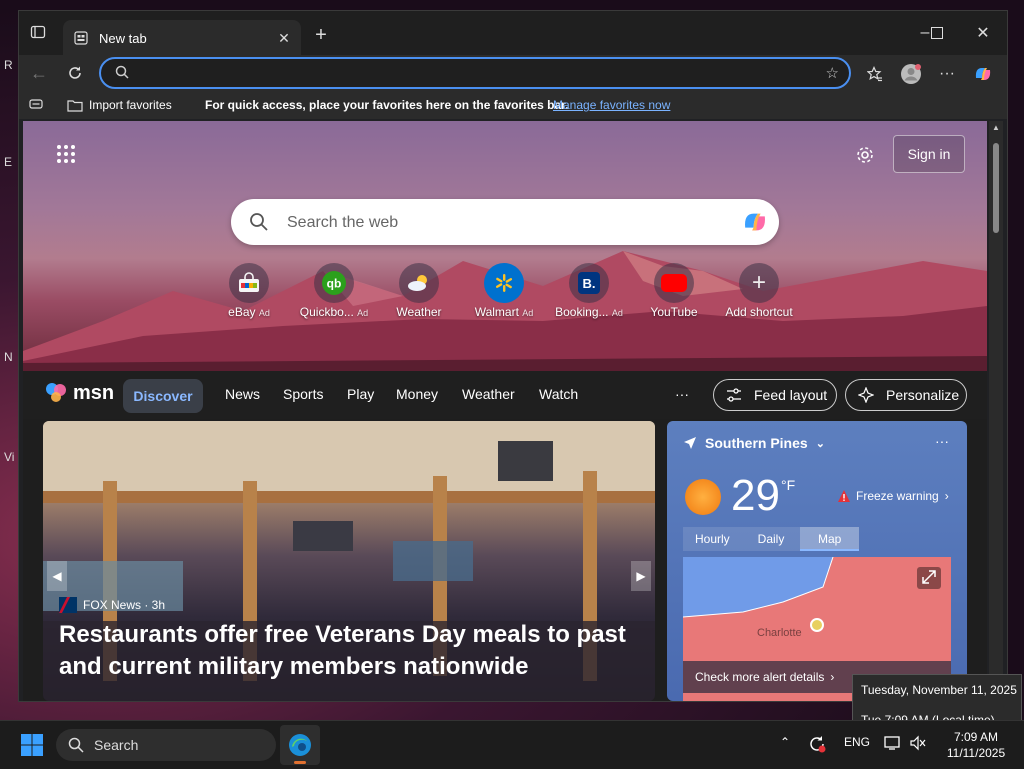  Describe the element at coordinates (929, 154) in the screenshot. I see `sign-in-button: Sign in` at that location.